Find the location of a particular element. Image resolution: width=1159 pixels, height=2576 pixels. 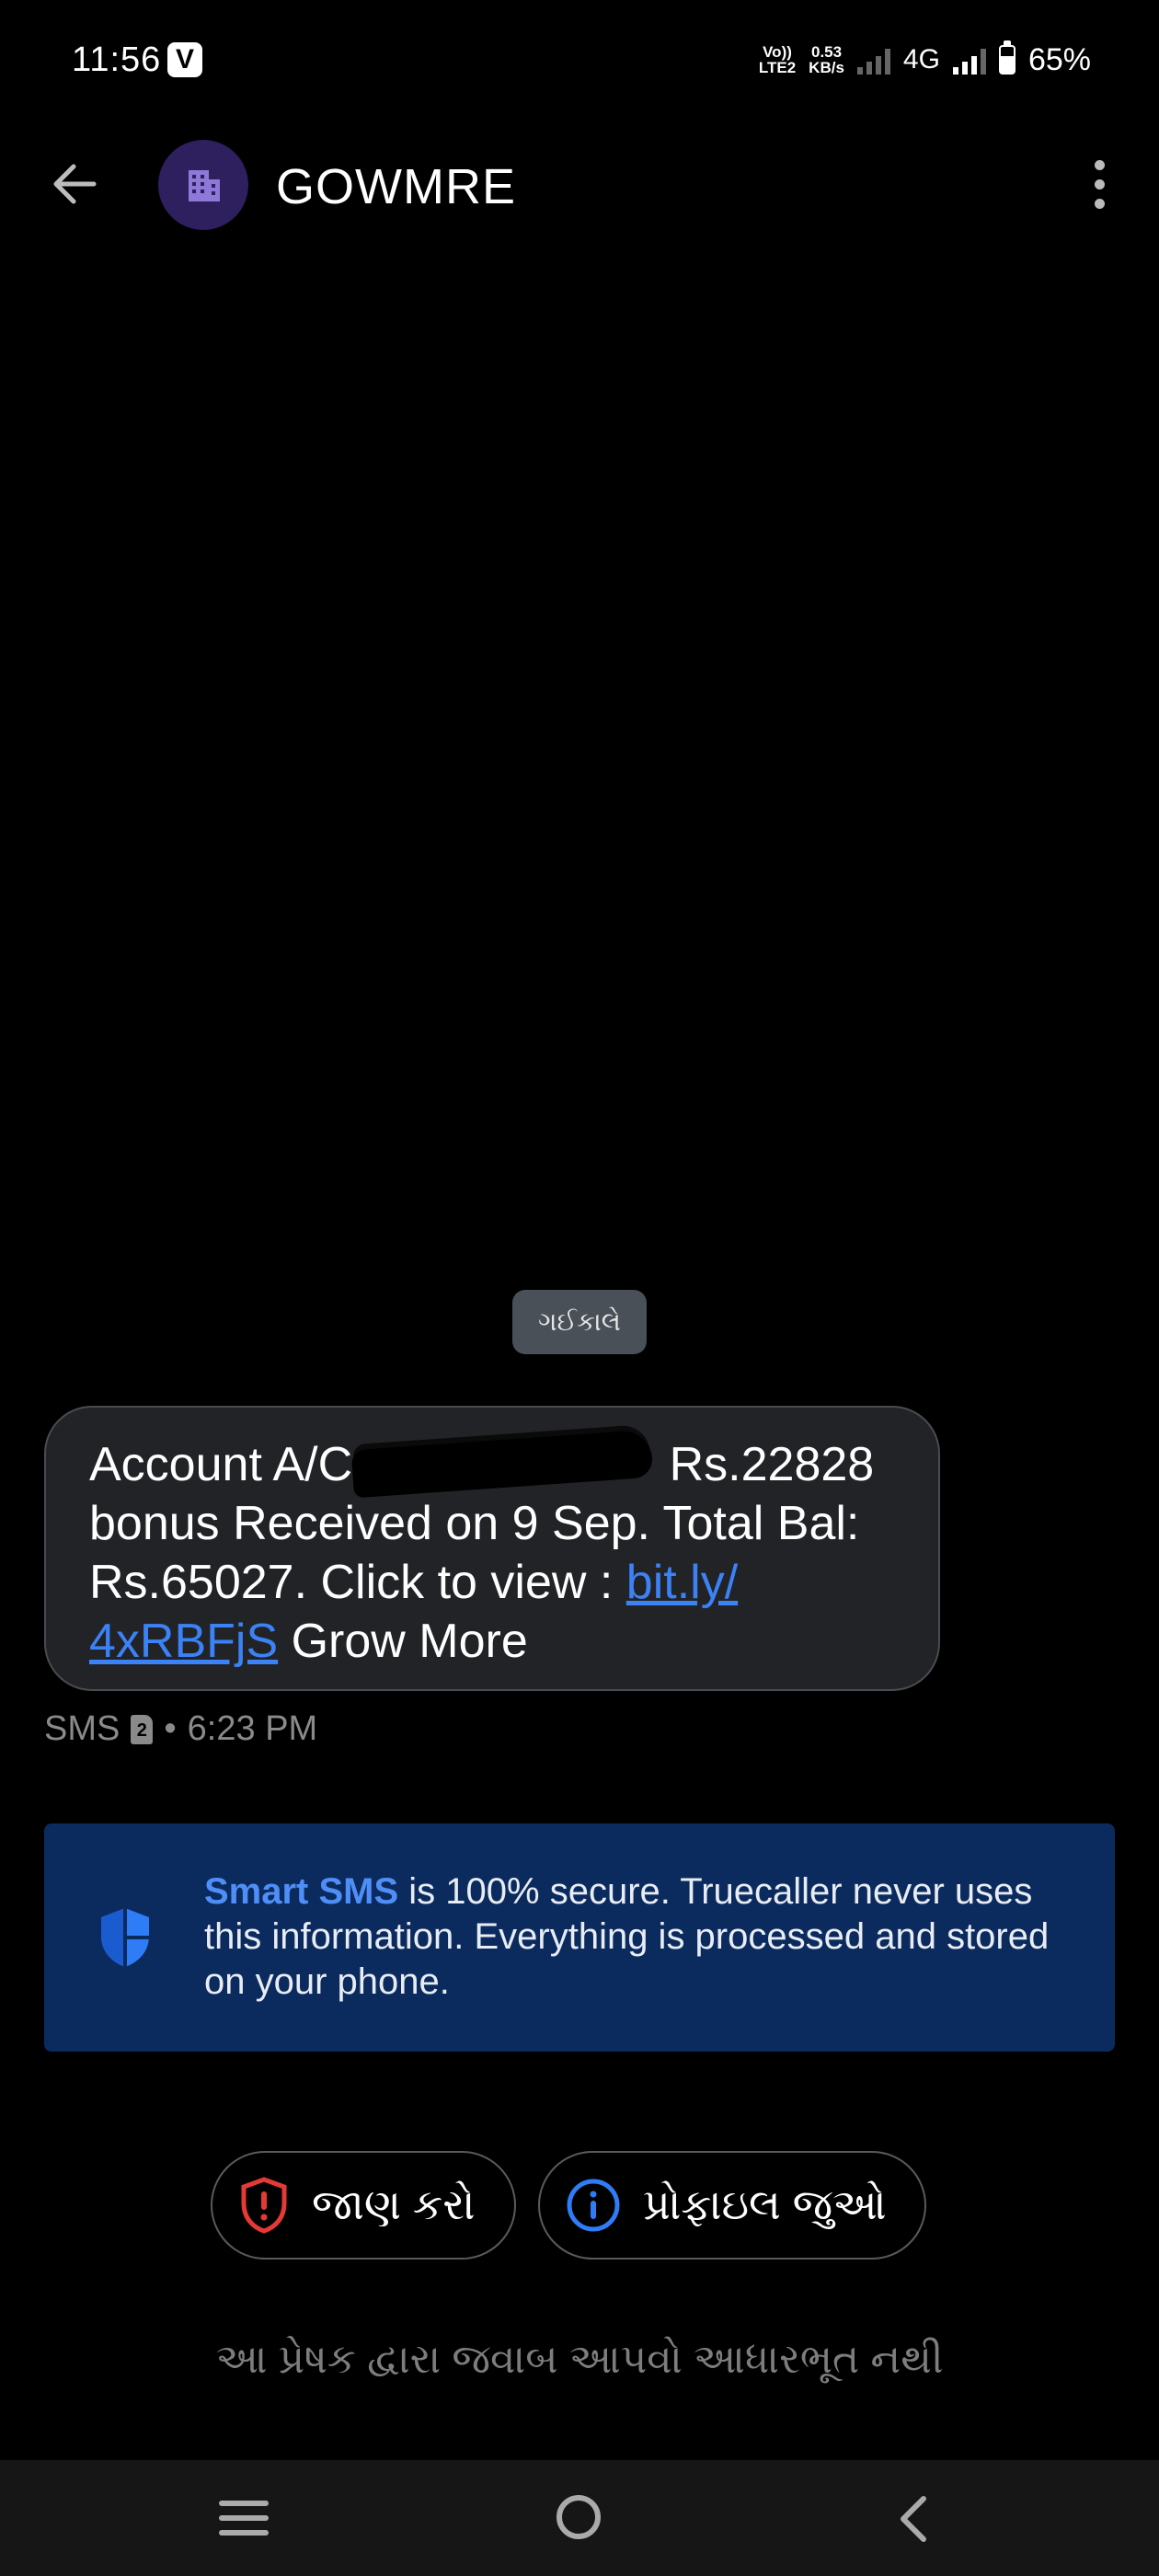

chevron-left-icon is located at coordinates (913, 2519).